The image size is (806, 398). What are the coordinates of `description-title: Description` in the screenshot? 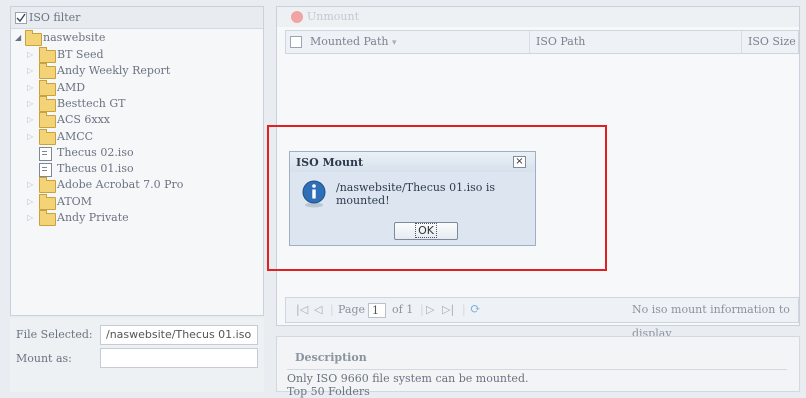 It's located at (331, 357).